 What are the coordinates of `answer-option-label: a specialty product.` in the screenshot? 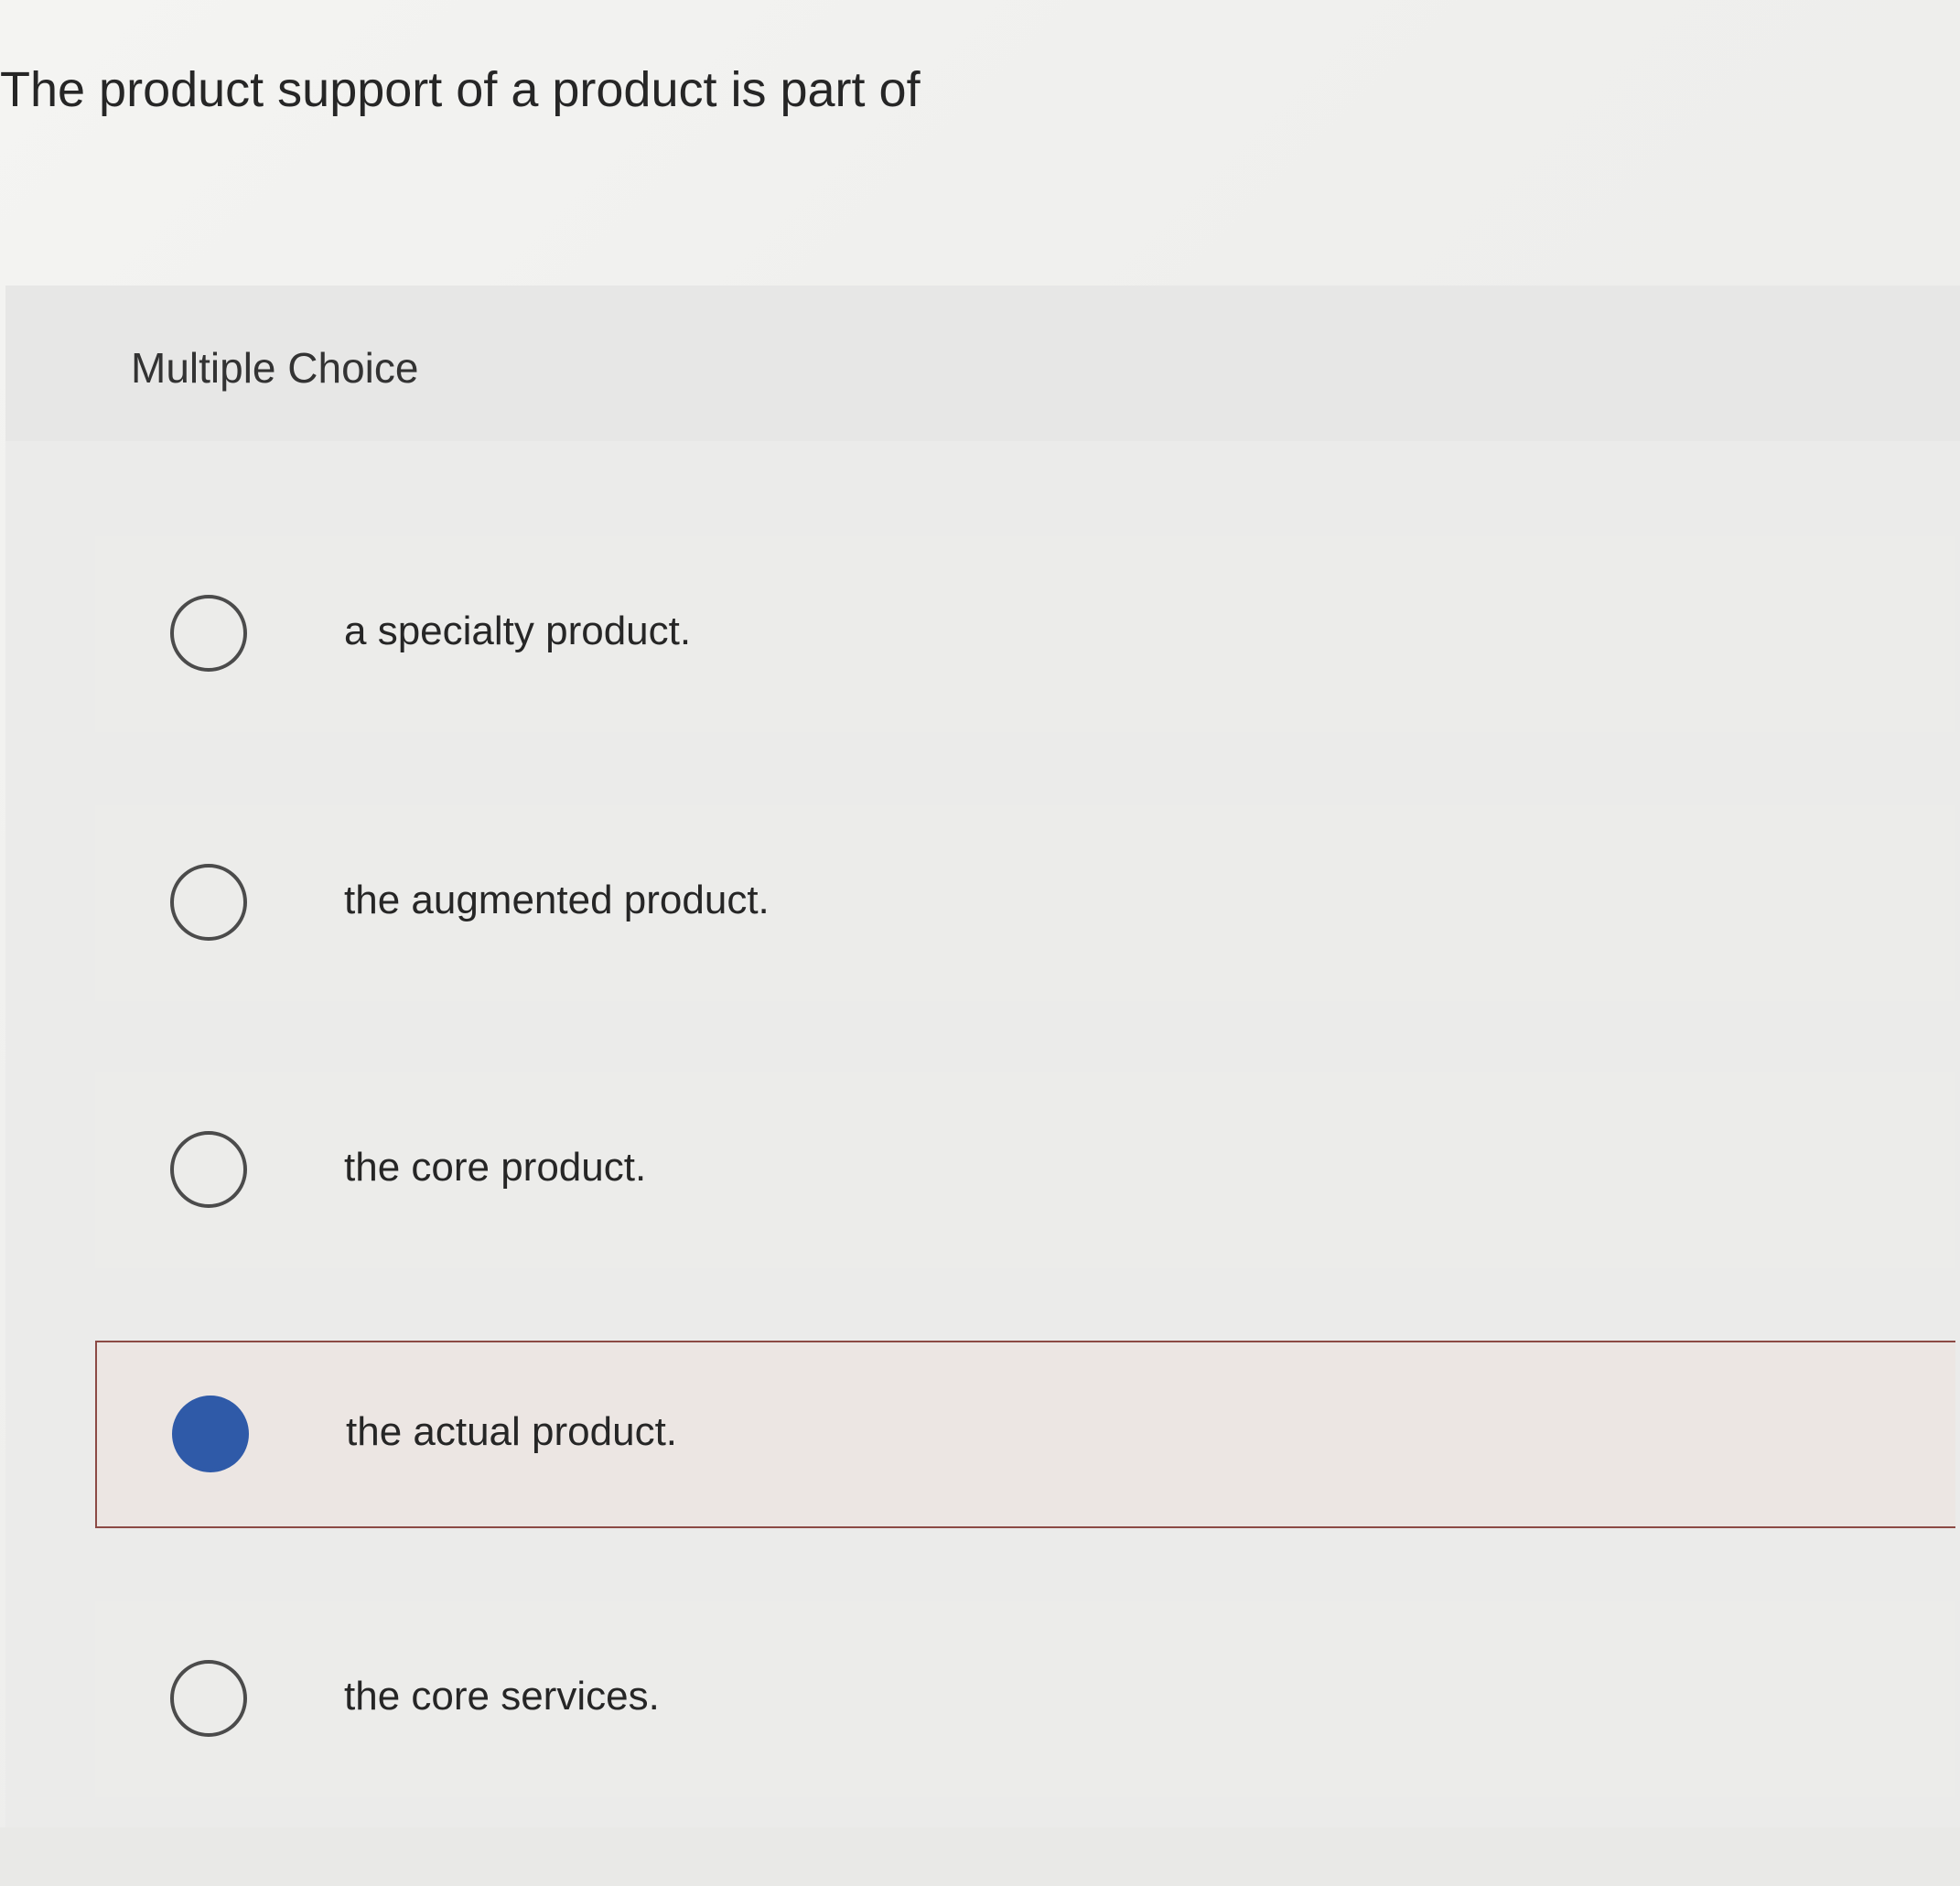 It's located at (518, 631).